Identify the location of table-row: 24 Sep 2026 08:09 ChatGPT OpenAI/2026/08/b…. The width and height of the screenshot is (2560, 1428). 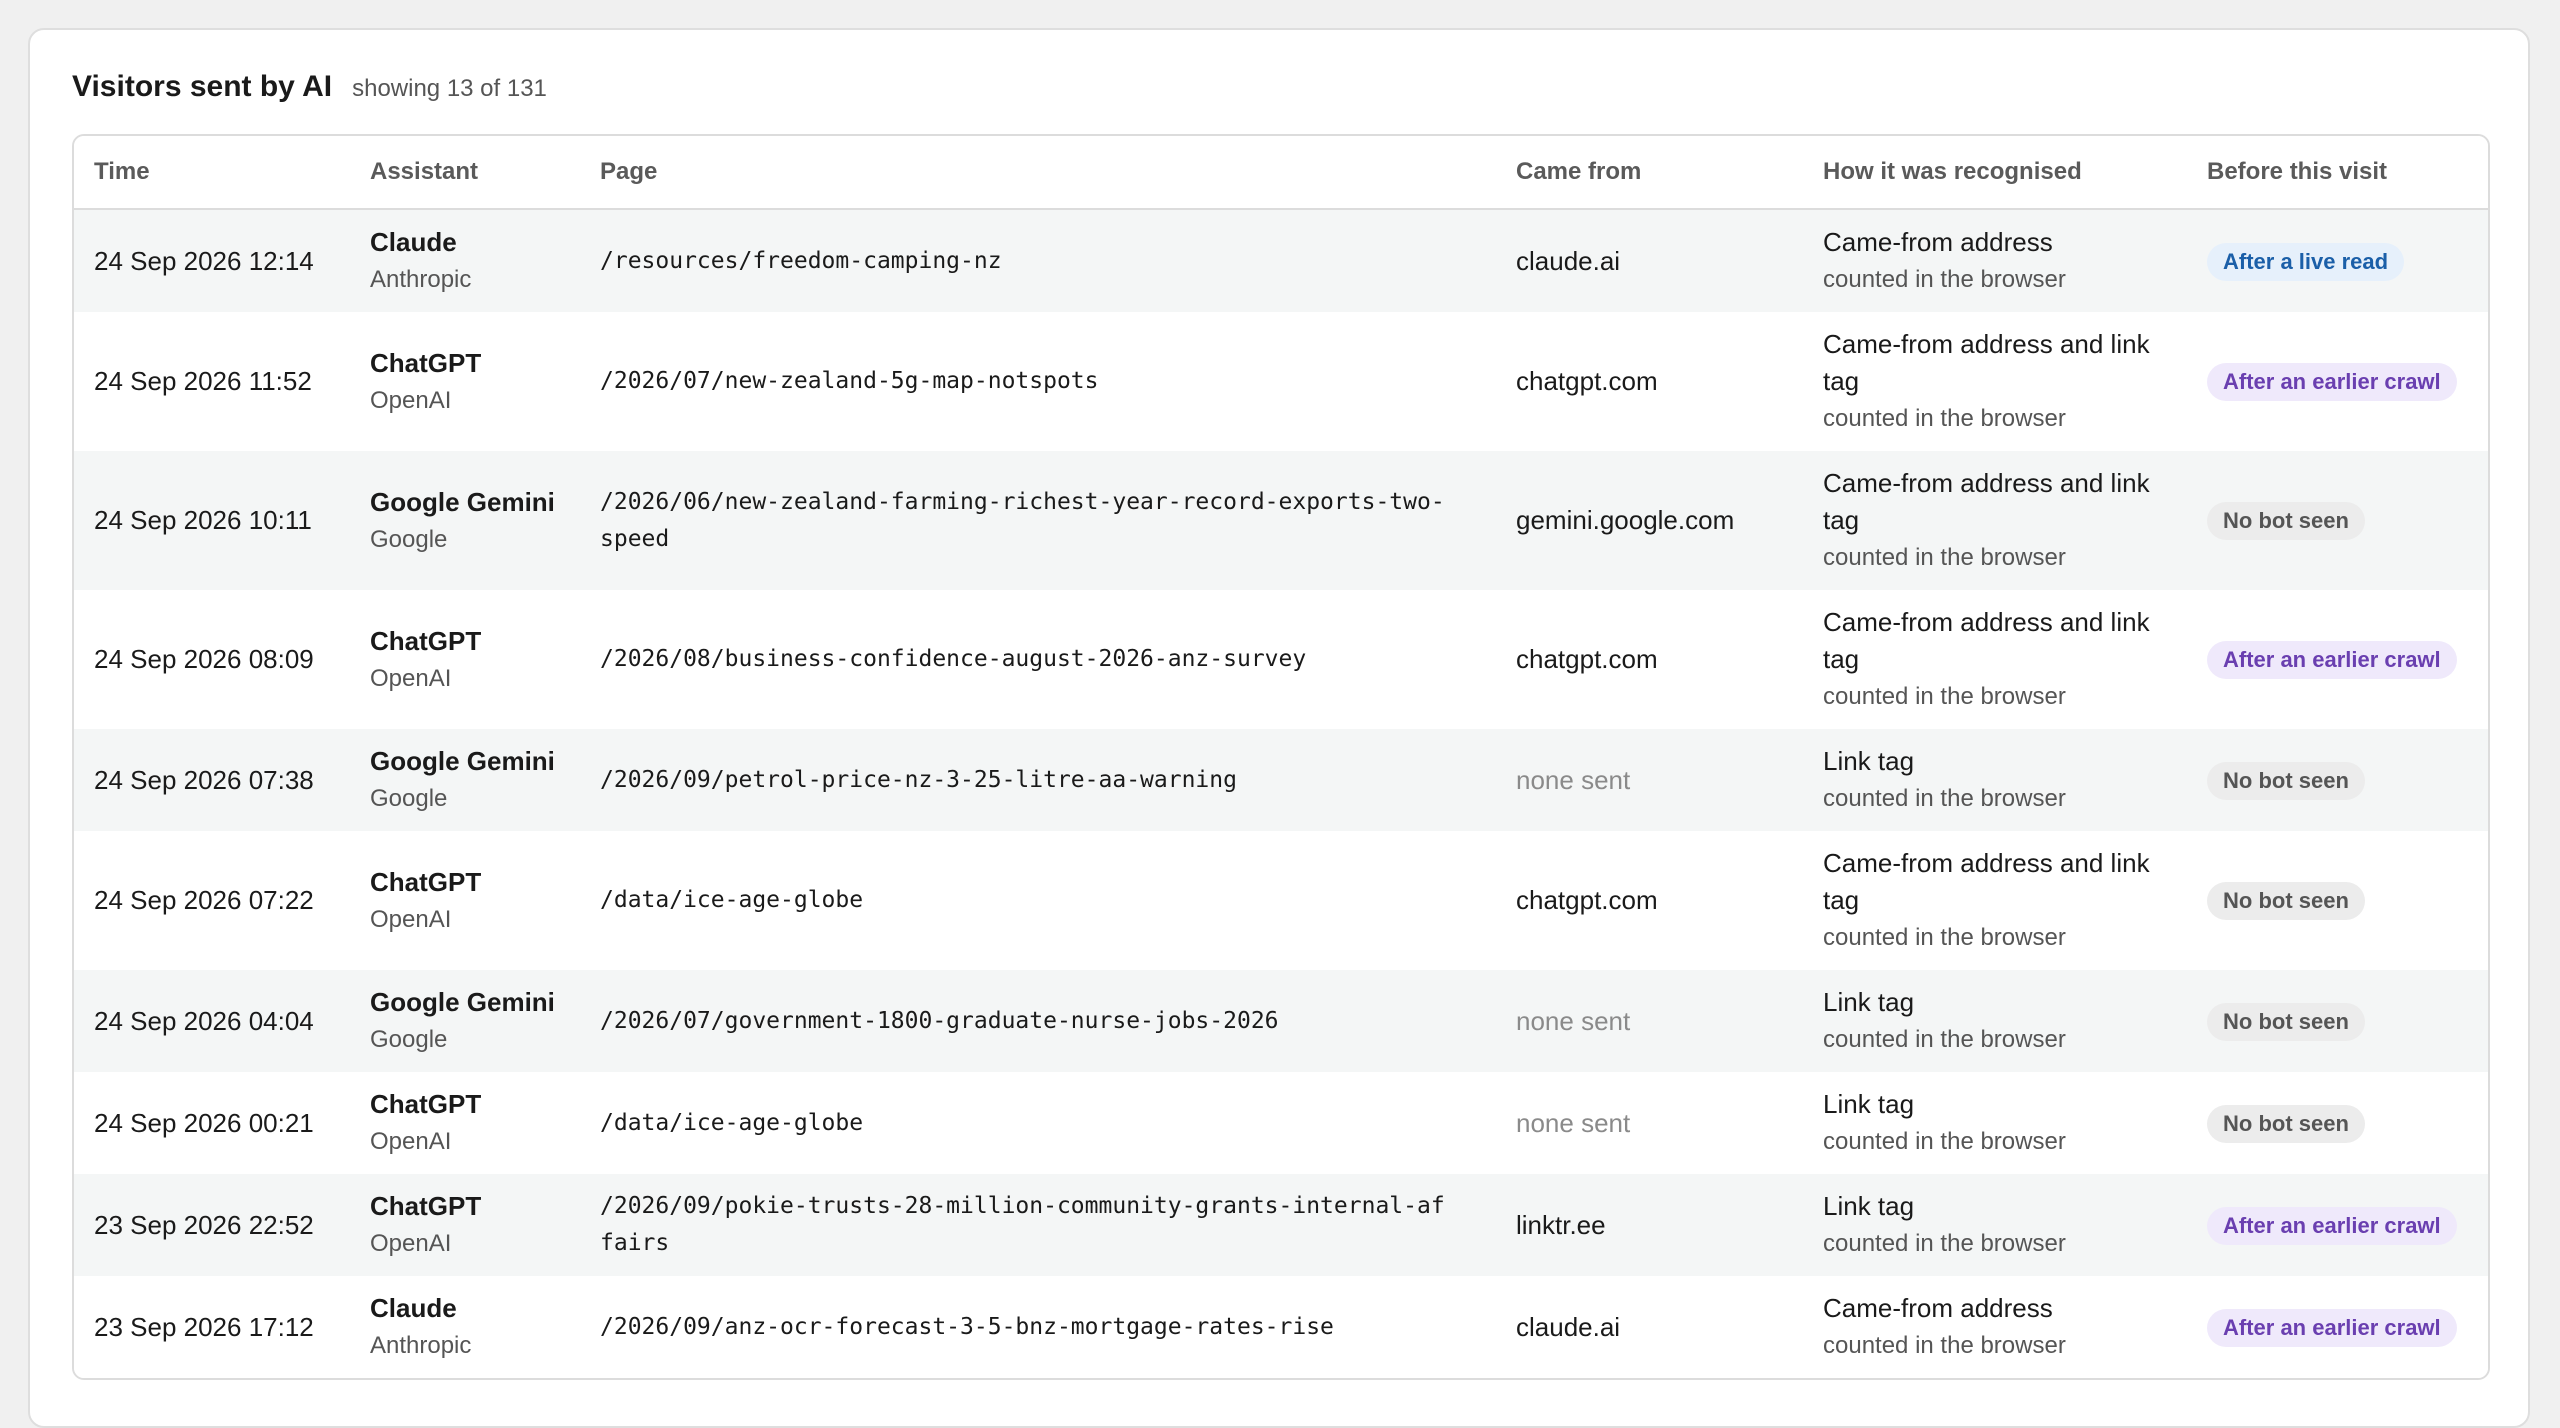
(1281, 659).